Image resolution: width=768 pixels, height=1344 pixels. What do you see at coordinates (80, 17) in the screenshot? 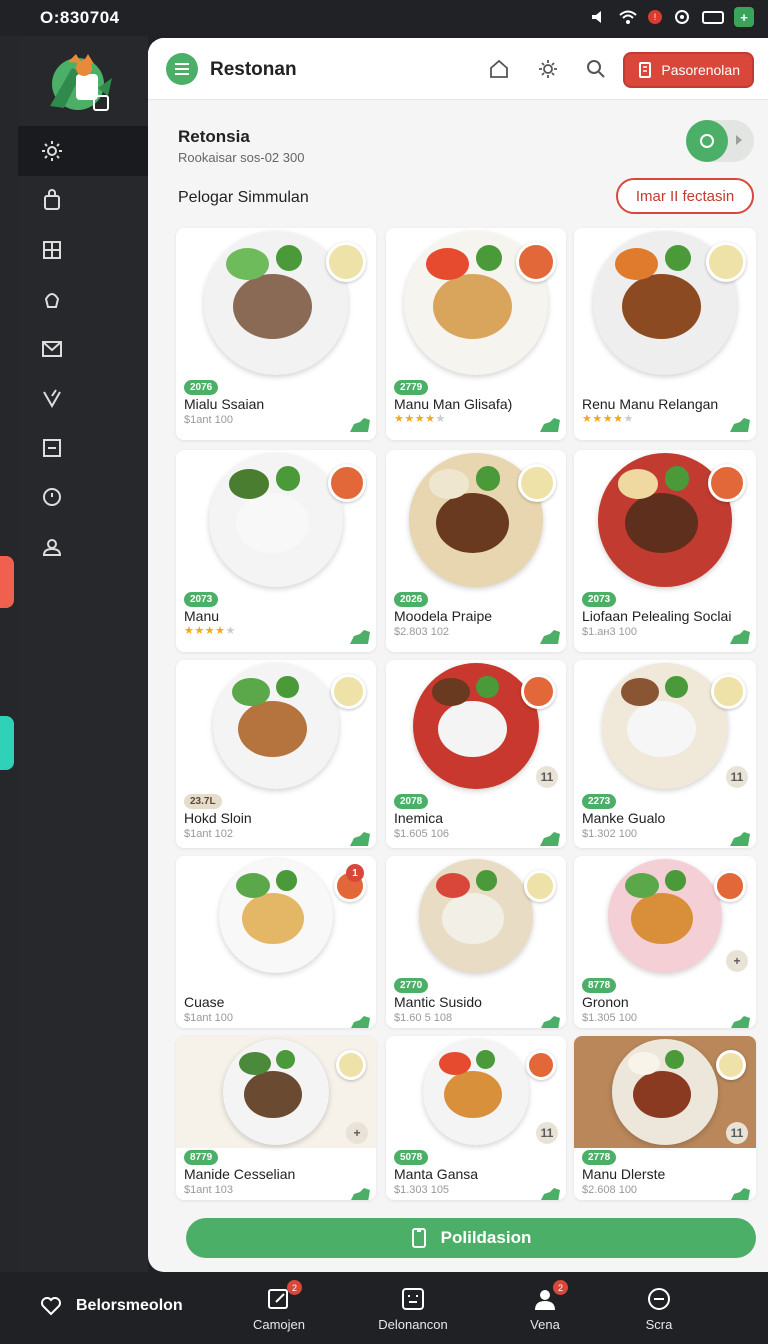
I see `status-time: O:830704` at bounding box center [80, 17].